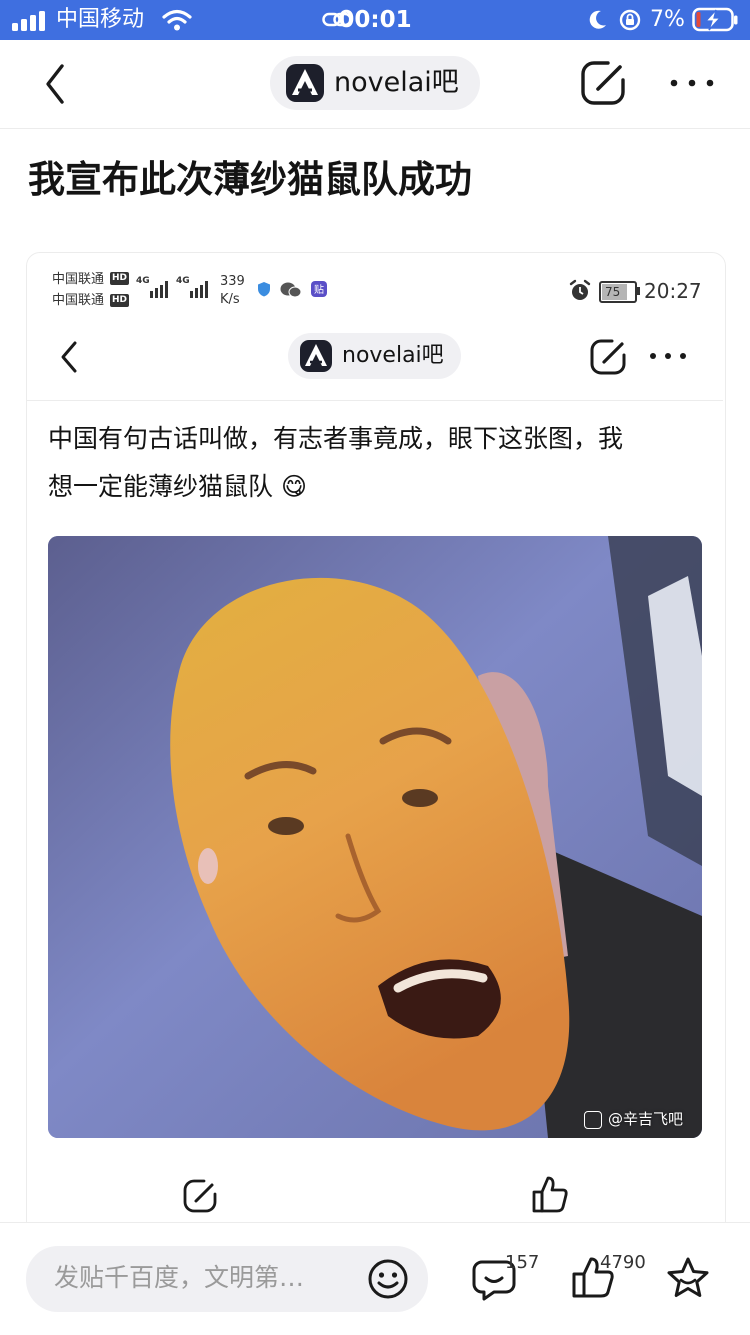 The height and width of the screenshot is (1335, 750). I want to click on favorite-button, so click(688, 1278).